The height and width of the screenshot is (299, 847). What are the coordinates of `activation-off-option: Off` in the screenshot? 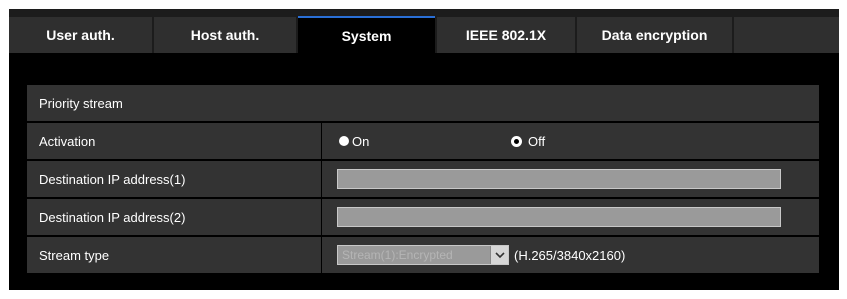 It's located at (528, 141).